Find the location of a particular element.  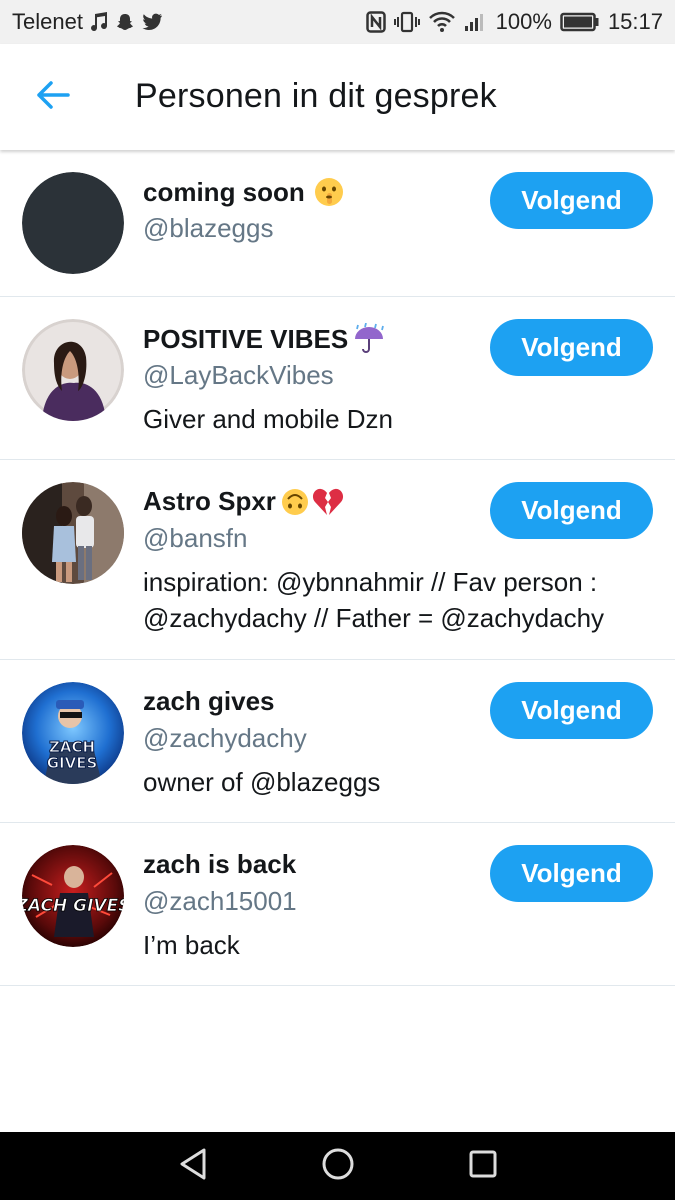

home-circle-icon is located at coordinates (338, 1166).